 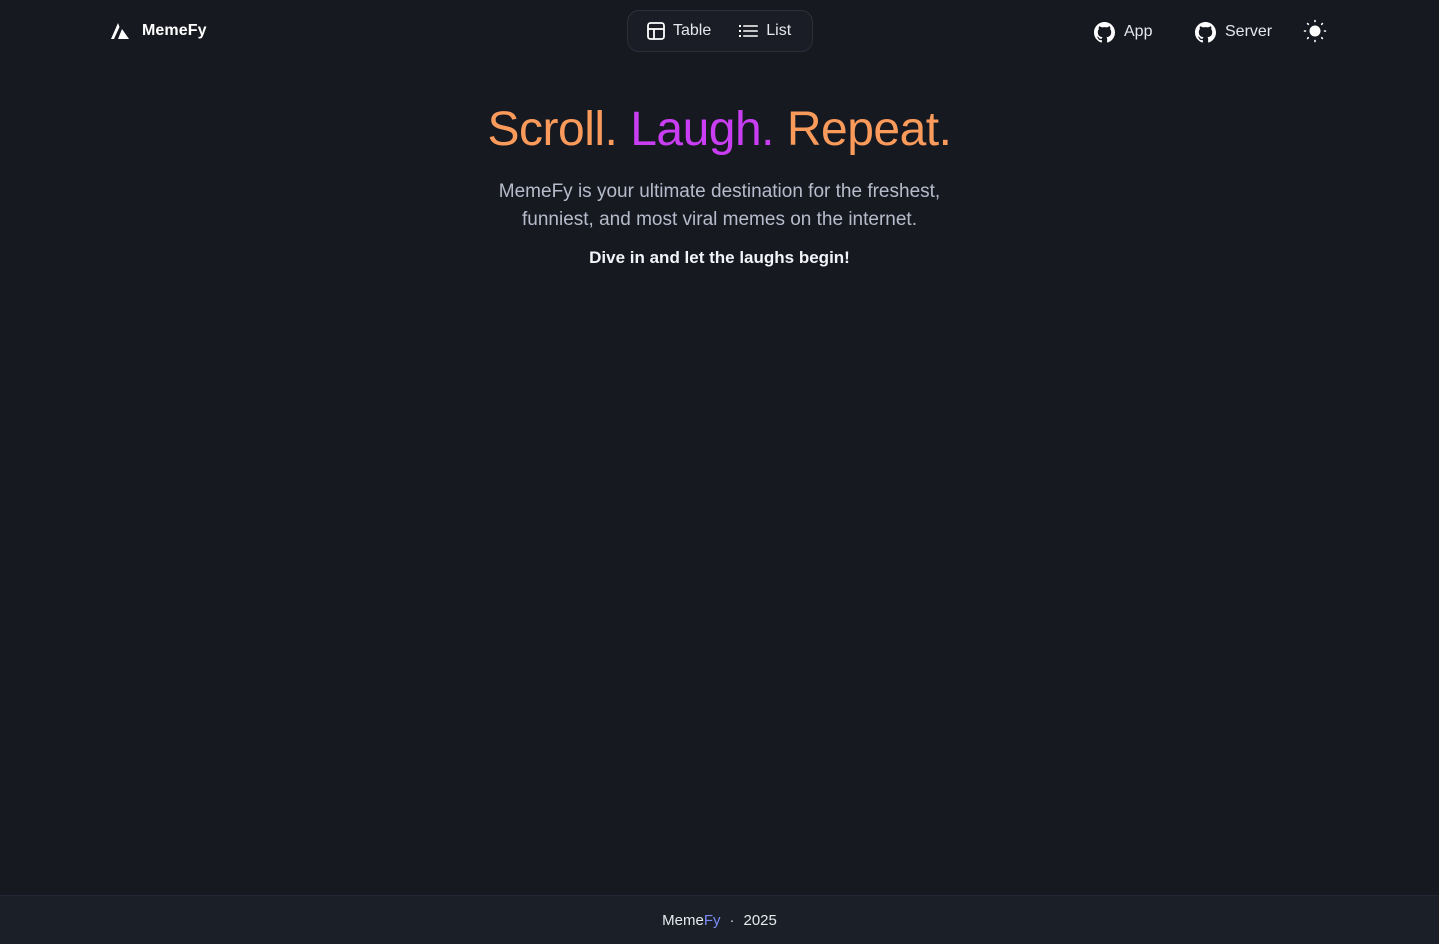 What do you see at coordinates (712, 920) in the screenshot?
I see `footer-brand-fy: Fy` at bounding box center [712, 920].